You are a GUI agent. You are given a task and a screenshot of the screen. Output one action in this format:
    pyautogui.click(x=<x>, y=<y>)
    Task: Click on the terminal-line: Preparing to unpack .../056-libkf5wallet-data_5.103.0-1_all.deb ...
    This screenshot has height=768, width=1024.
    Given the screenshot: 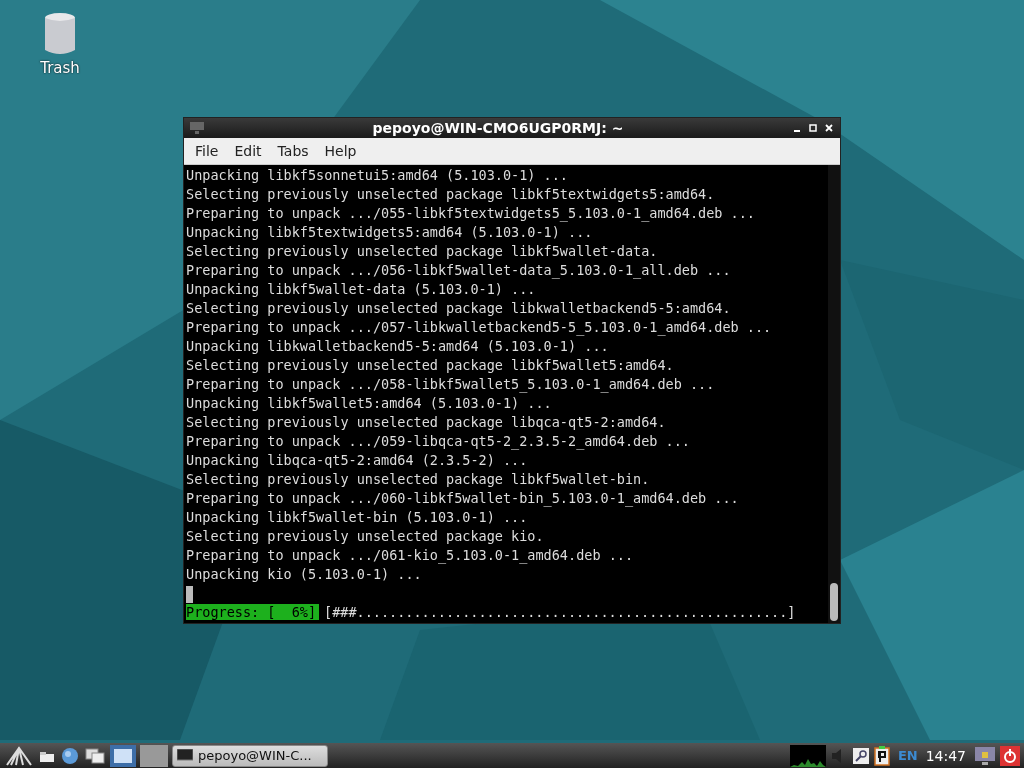 What is the action you would take?
    pyautogui.click(x=459, y=270)
    